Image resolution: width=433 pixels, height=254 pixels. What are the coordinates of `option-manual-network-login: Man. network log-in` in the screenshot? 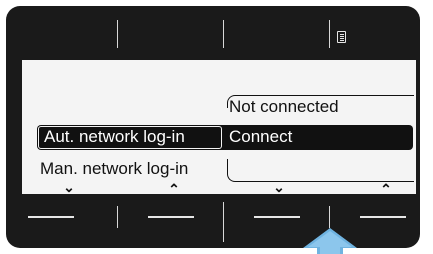 It's located at (114, 169).